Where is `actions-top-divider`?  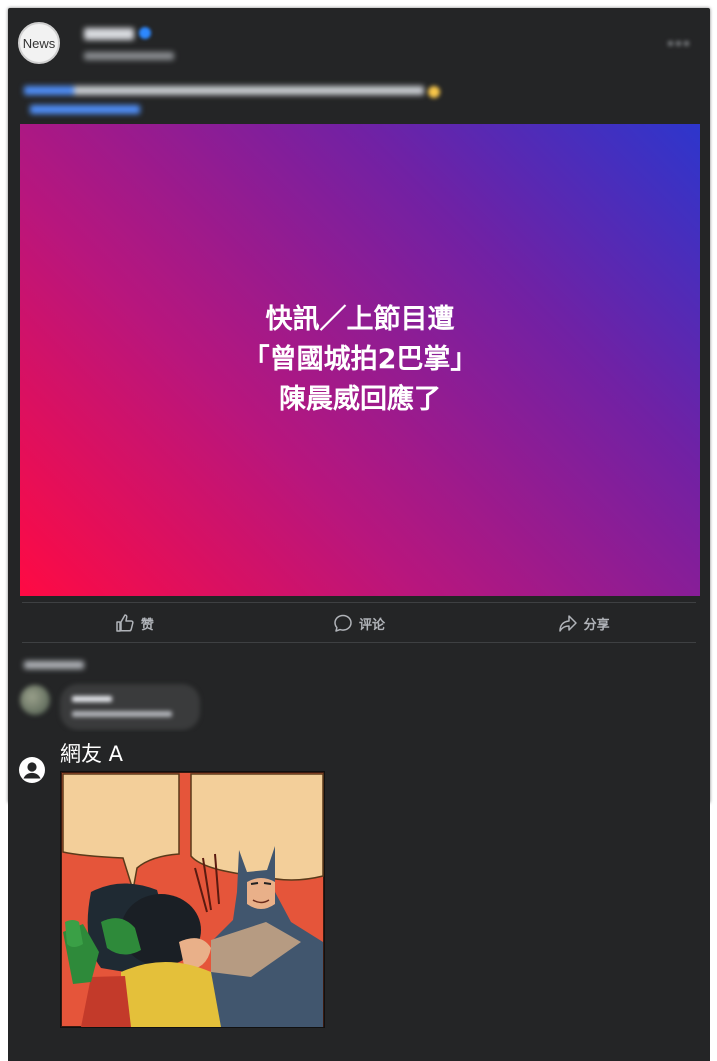
actions-top-divider is located at coordinates (359, 602).